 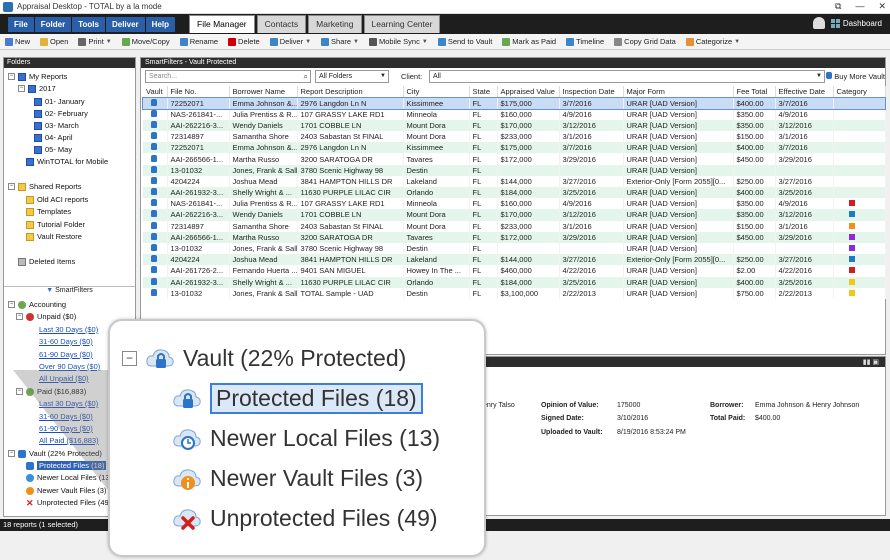 I want to click on print-button: Print ▼, so click(x=94, y=41).